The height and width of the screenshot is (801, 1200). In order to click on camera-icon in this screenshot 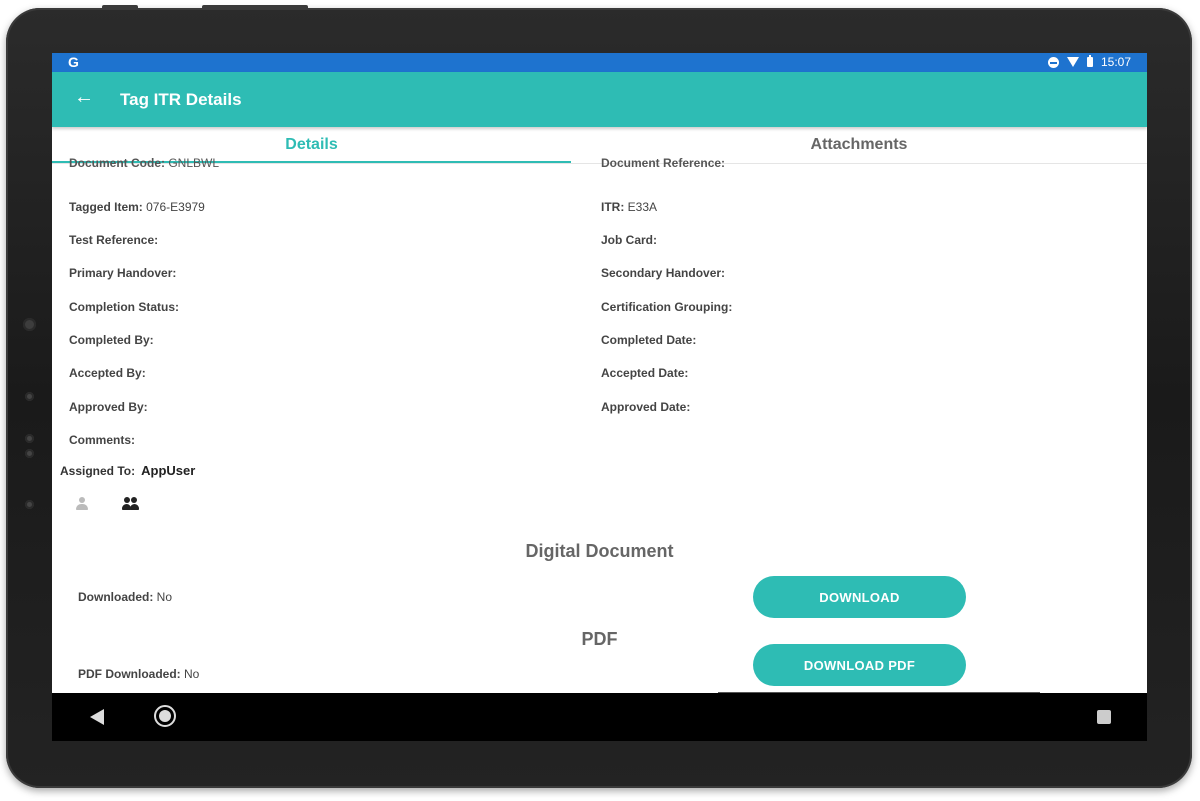, I will do `click(29, 324)`.